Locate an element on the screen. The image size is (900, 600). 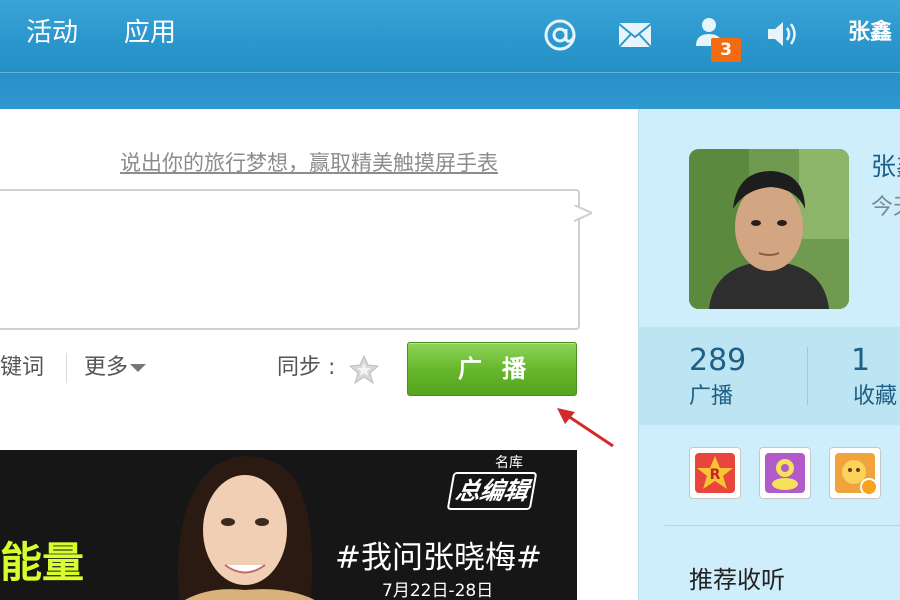
stat-favorites-count: 1 is located at coordinates (860, 361).